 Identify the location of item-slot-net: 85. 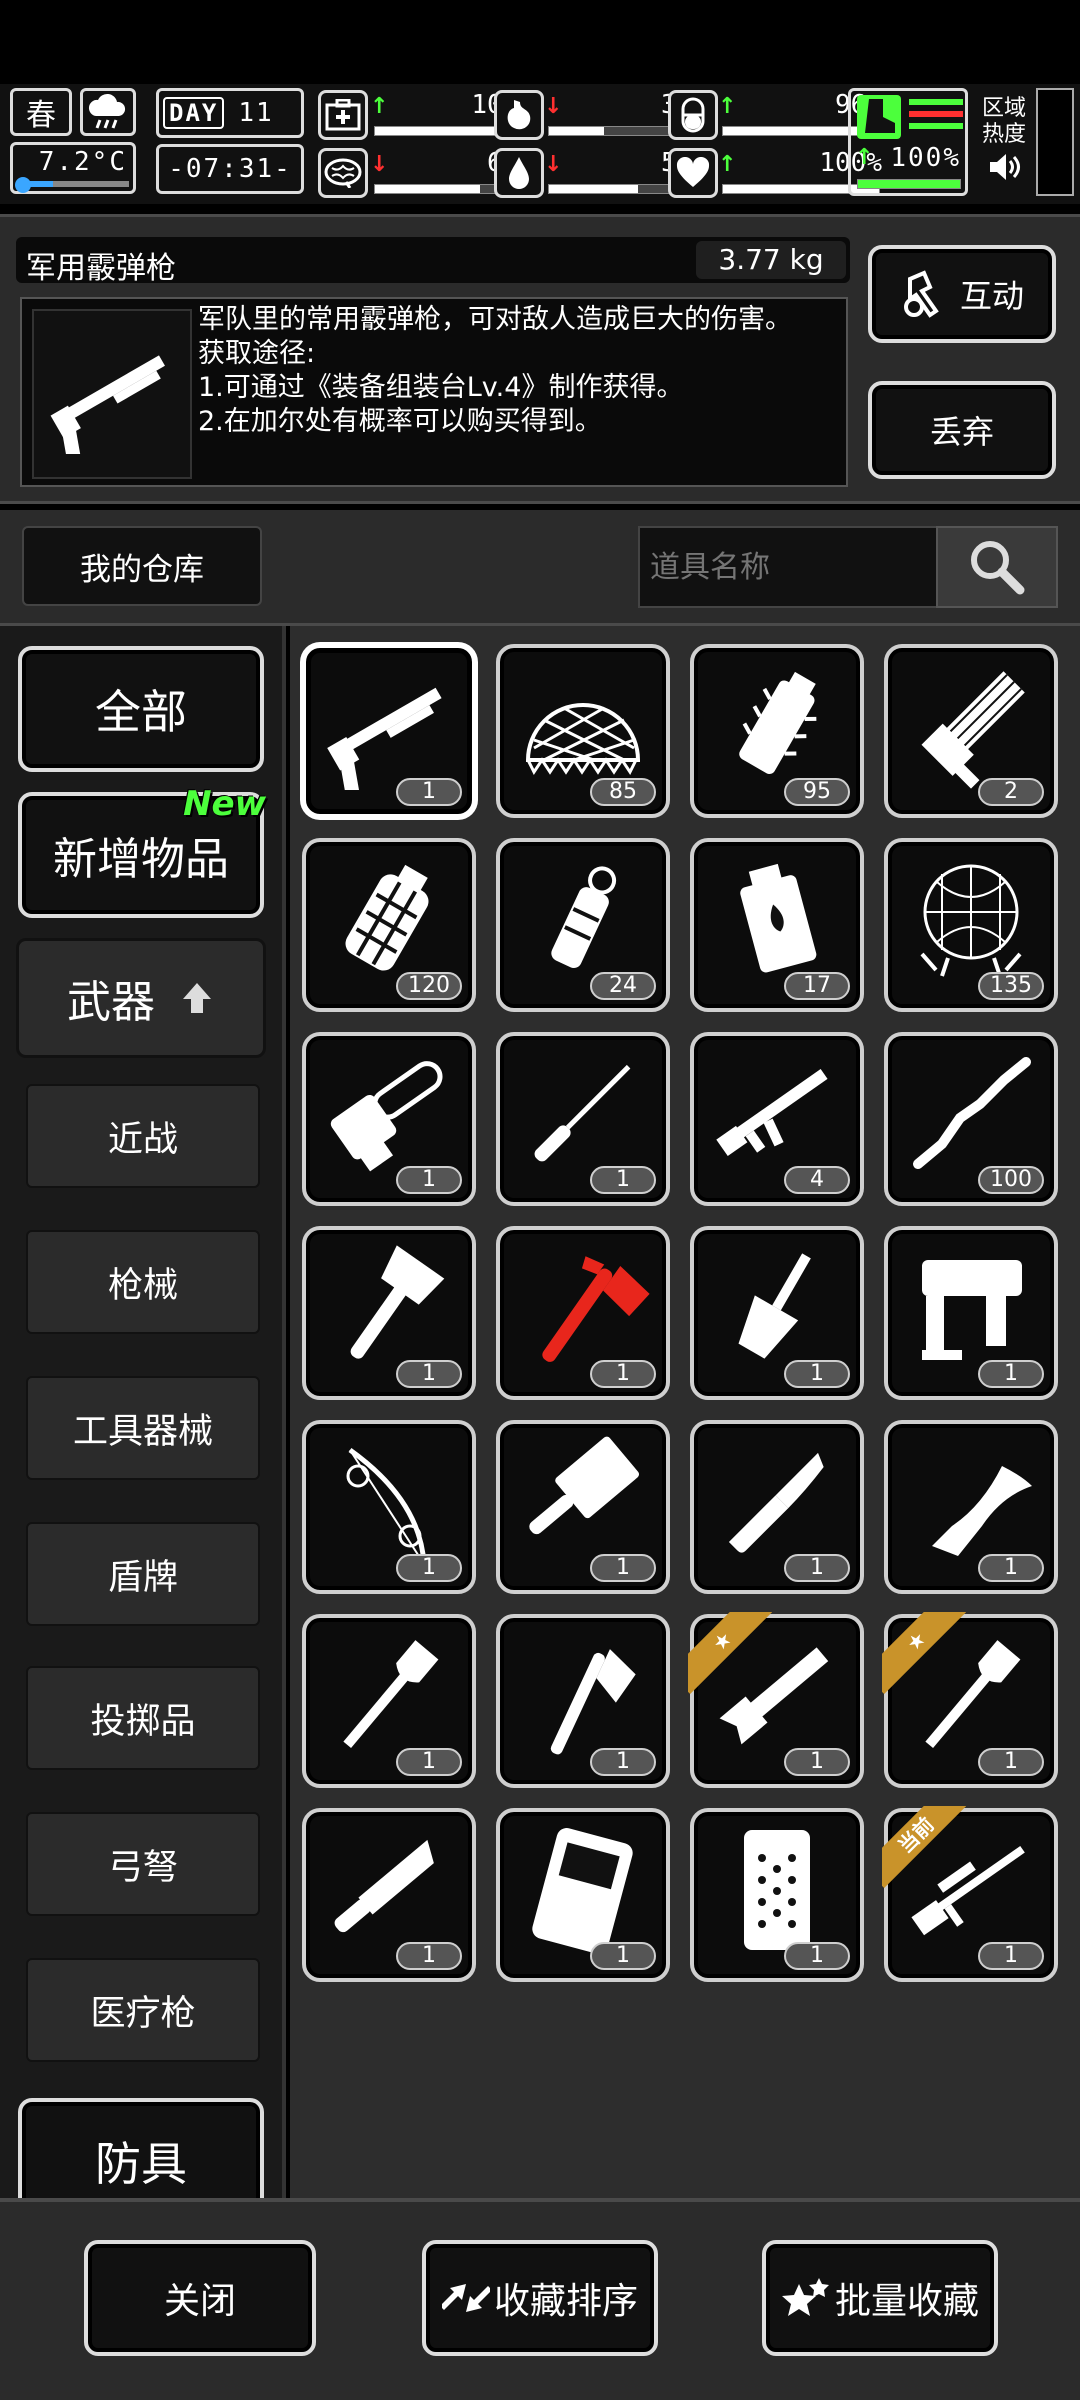
(583, 731).